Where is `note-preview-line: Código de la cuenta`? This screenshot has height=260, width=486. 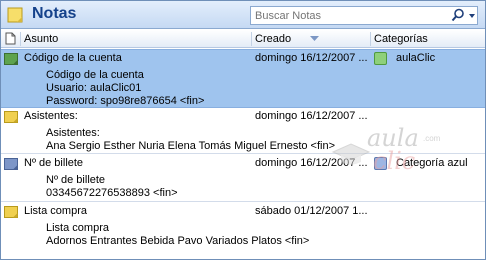
note-preview-line: Código de la cuenta is located at coordinates (95, 75).